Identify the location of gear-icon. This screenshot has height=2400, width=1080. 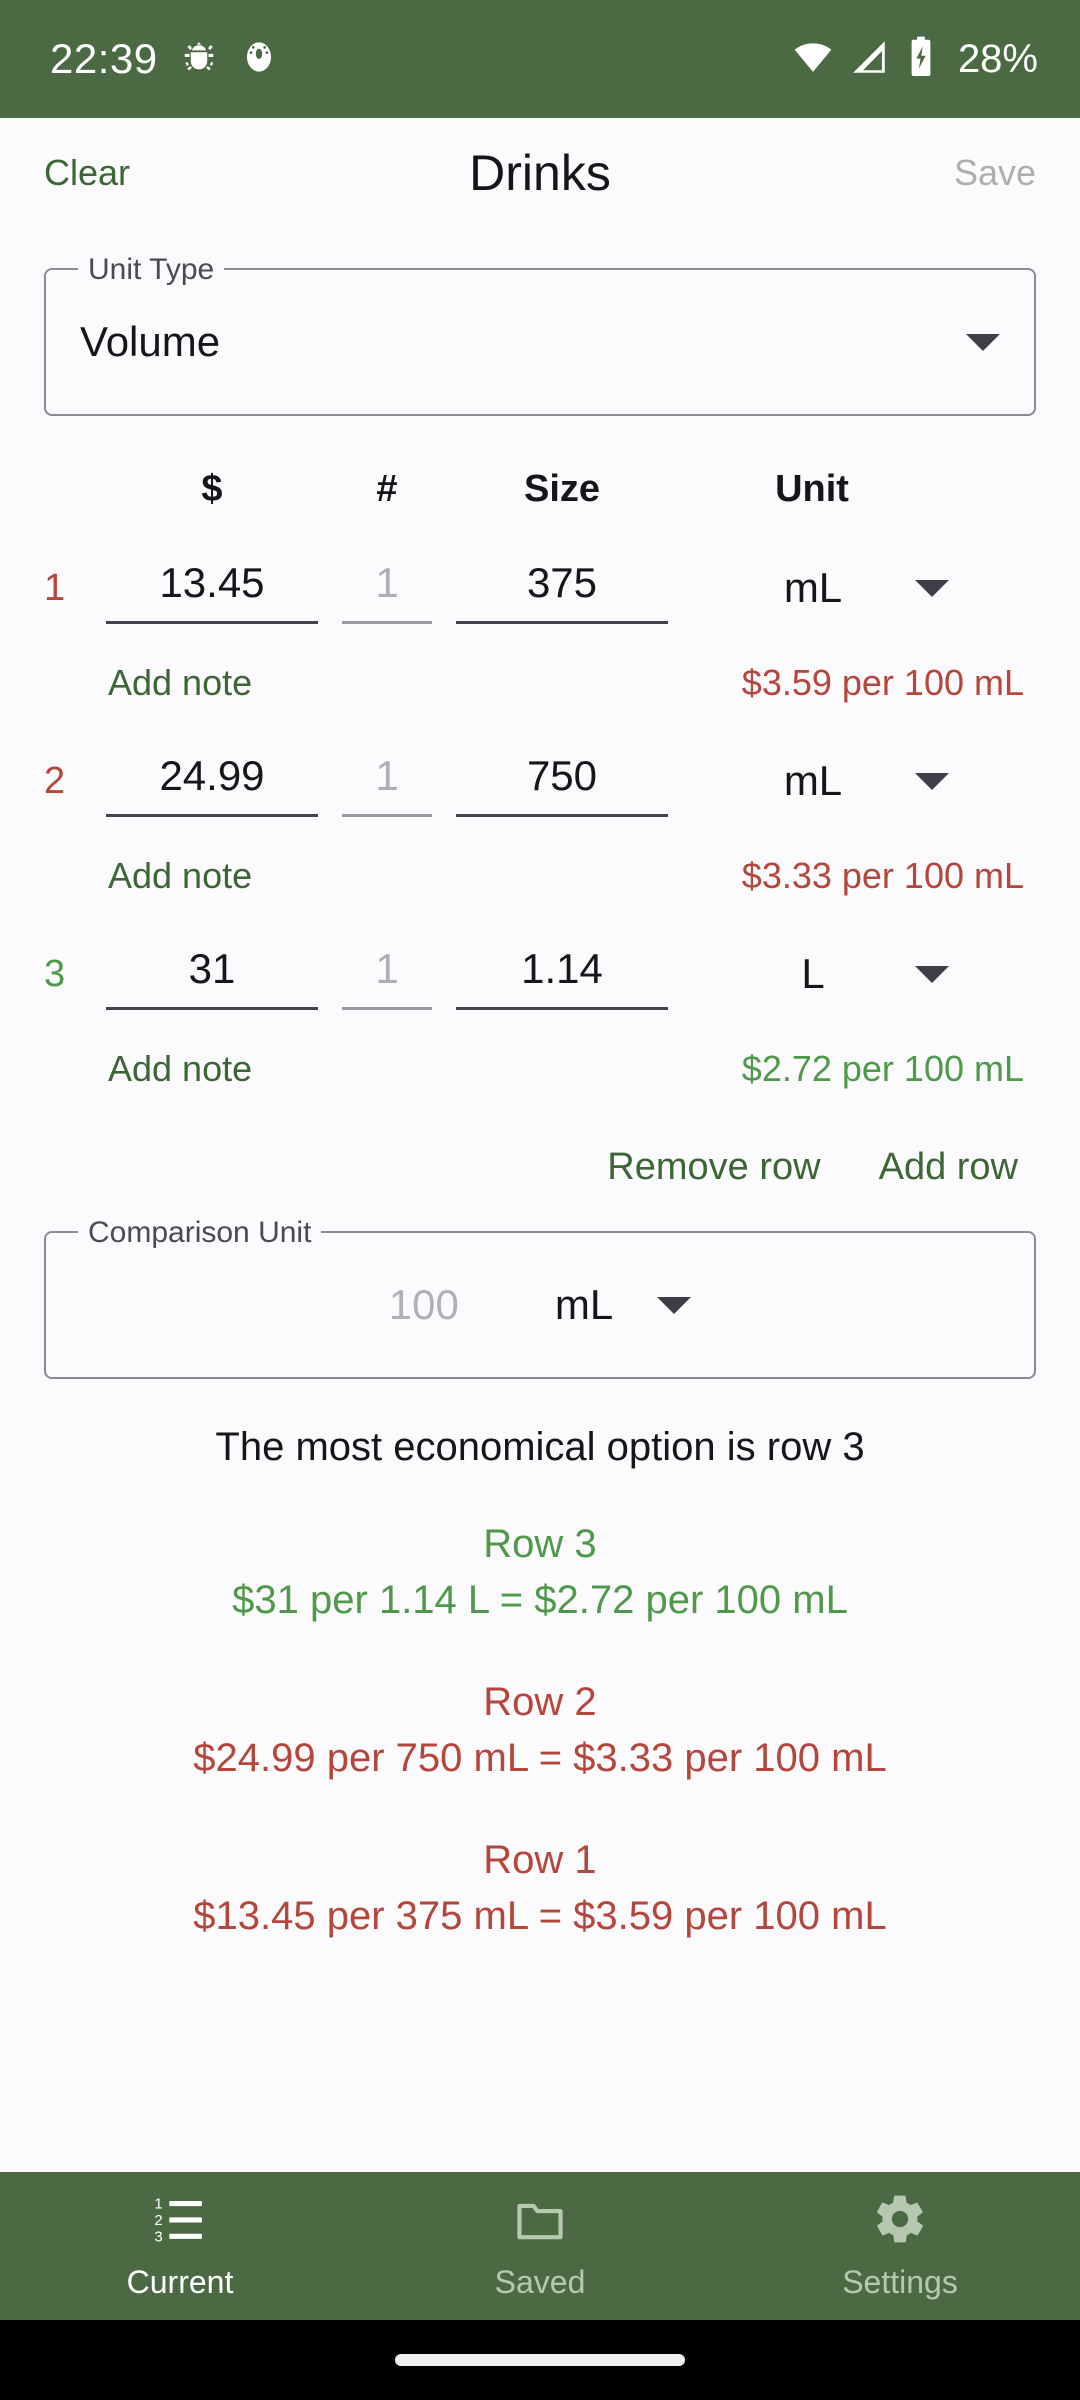
(900, 2221).